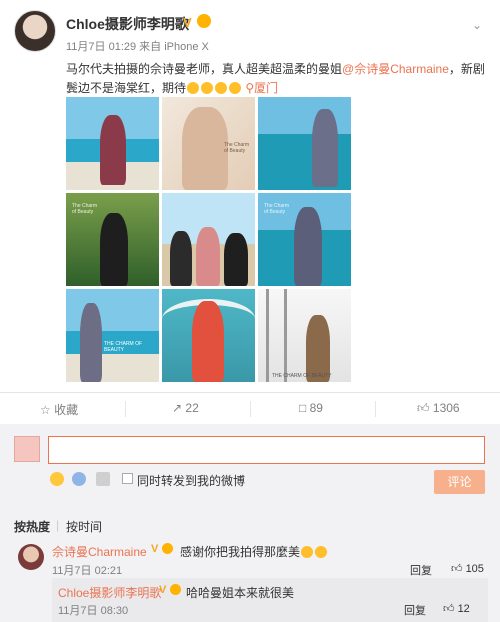 This screenshot has height=622, width=500. I want to click on reply-button: 回复, so click(421, 570).